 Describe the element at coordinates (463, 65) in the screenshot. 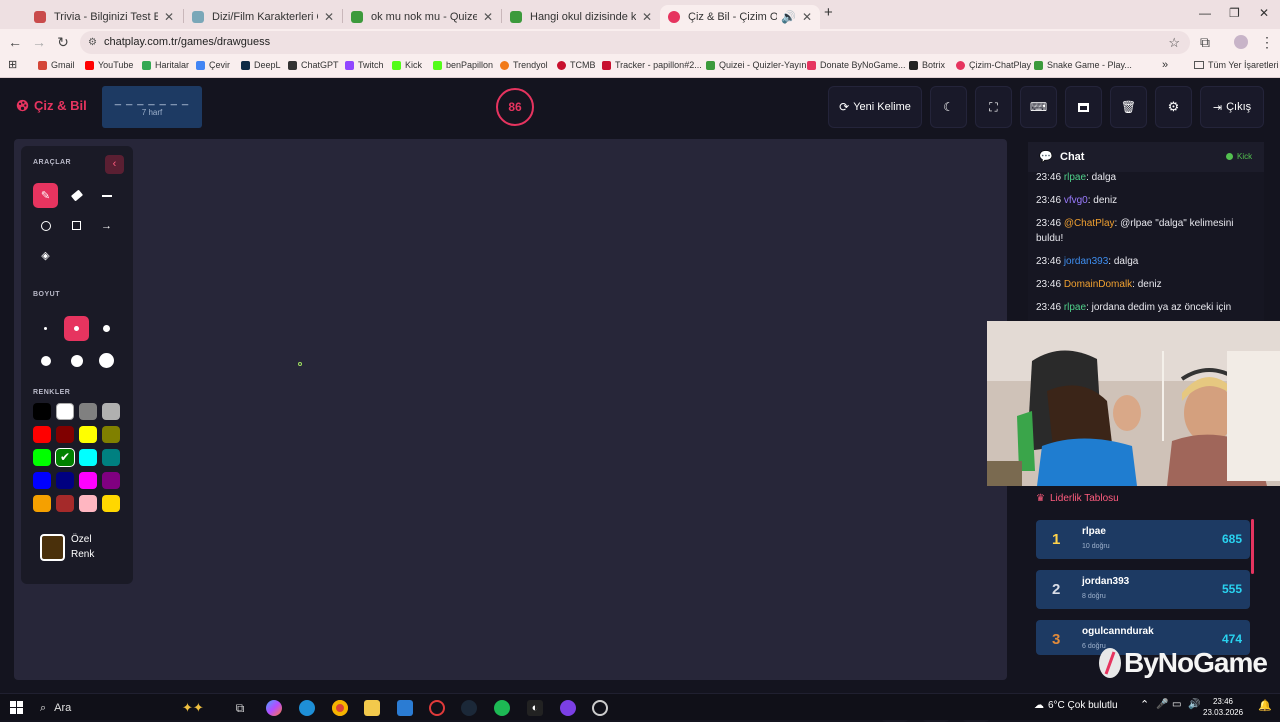

I see `bookmark-item: benPapillon` at that location.